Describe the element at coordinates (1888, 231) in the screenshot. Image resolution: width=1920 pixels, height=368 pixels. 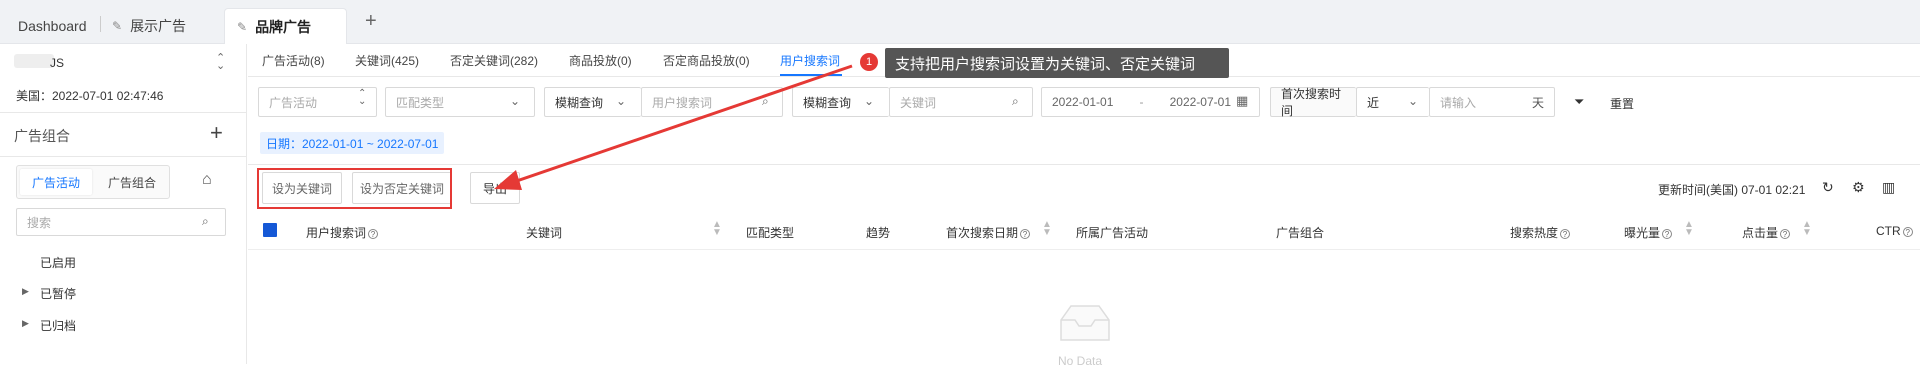
I see `col-label: CTR` at that location.